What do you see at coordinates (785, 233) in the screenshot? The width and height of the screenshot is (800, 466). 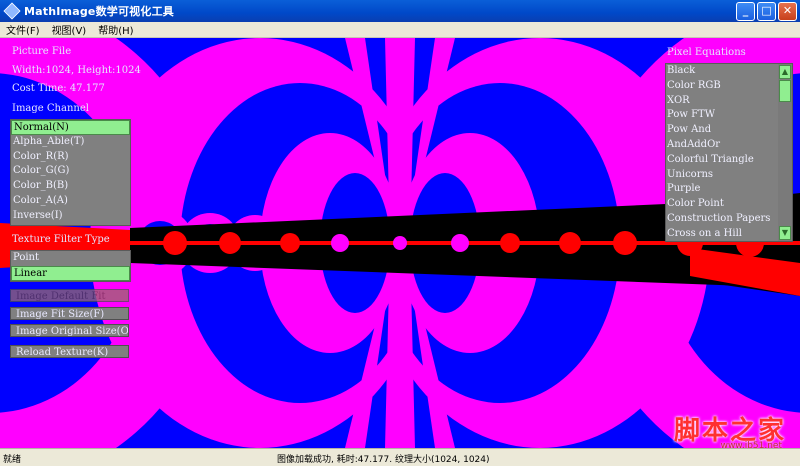 I see `scroll-down-icon: ▼` at bounding box center [785, 233].